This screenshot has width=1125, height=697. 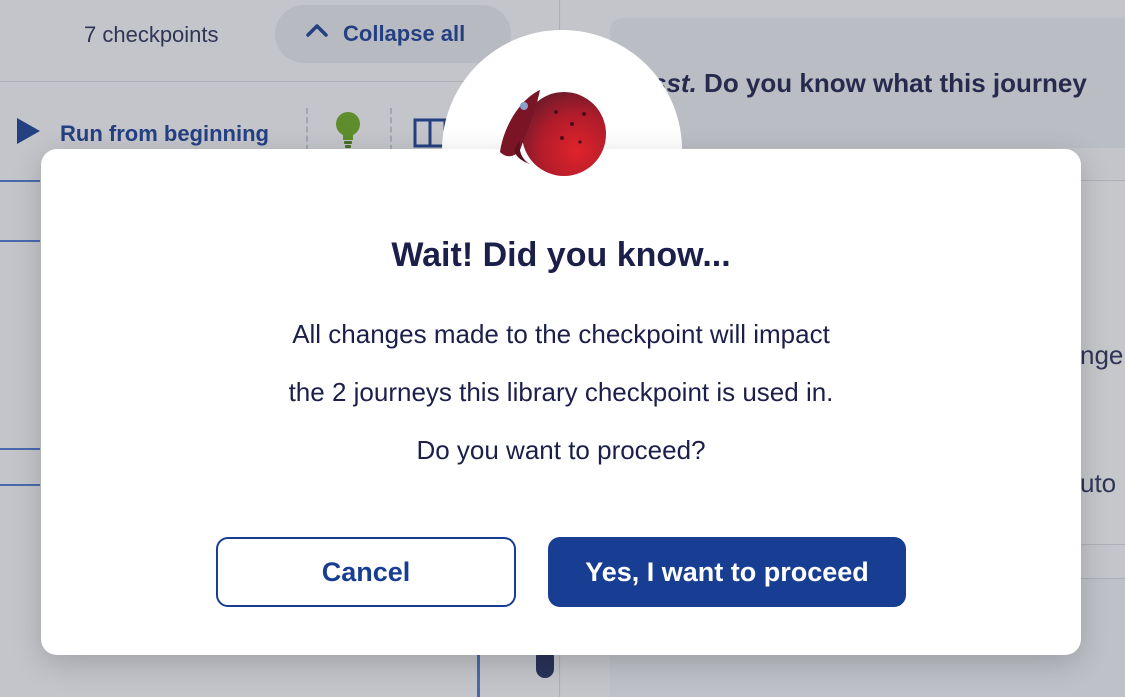 I want to click on dialog-question: Do you want to proceed?, so click(x=561, y=450).